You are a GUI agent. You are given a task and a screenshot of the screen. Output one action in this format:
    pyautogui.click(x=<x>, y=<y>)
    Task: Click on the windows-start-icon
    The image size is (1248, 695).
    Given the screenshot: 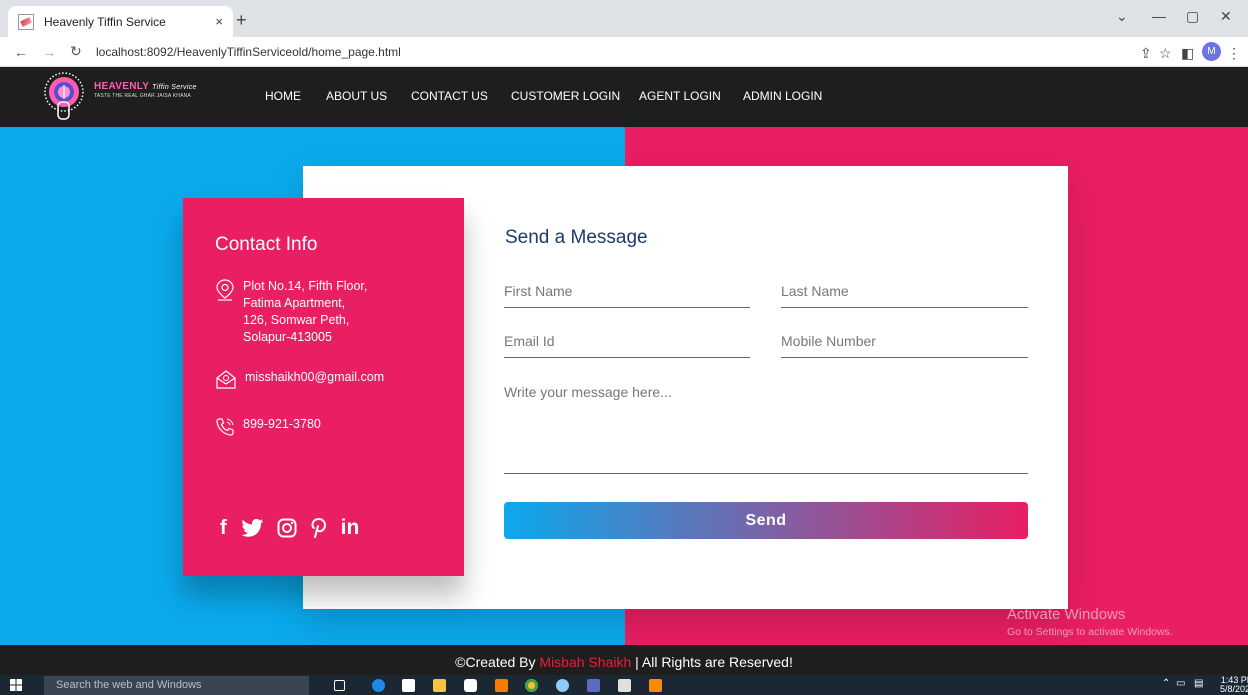 What is the action you would take?
    pyautogui.click(x=16, y=685)
    